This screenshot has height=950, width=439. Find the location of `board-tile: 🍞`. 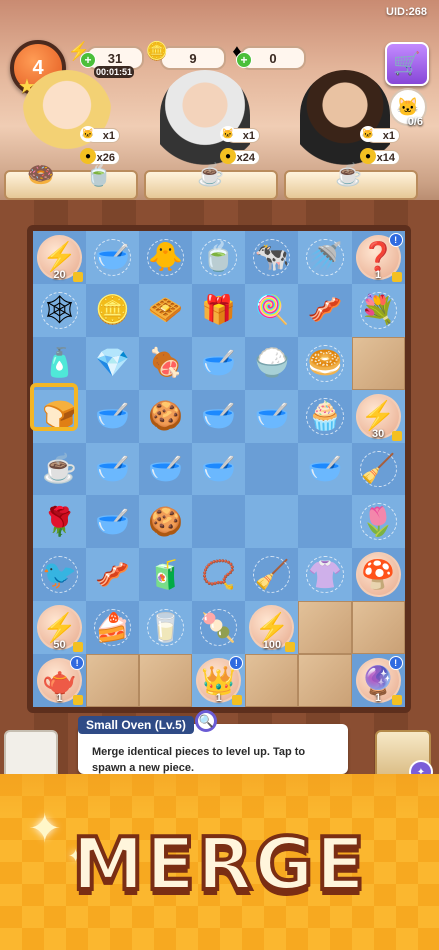

board-tile: 🍞 is located at coordinates (60, 416).